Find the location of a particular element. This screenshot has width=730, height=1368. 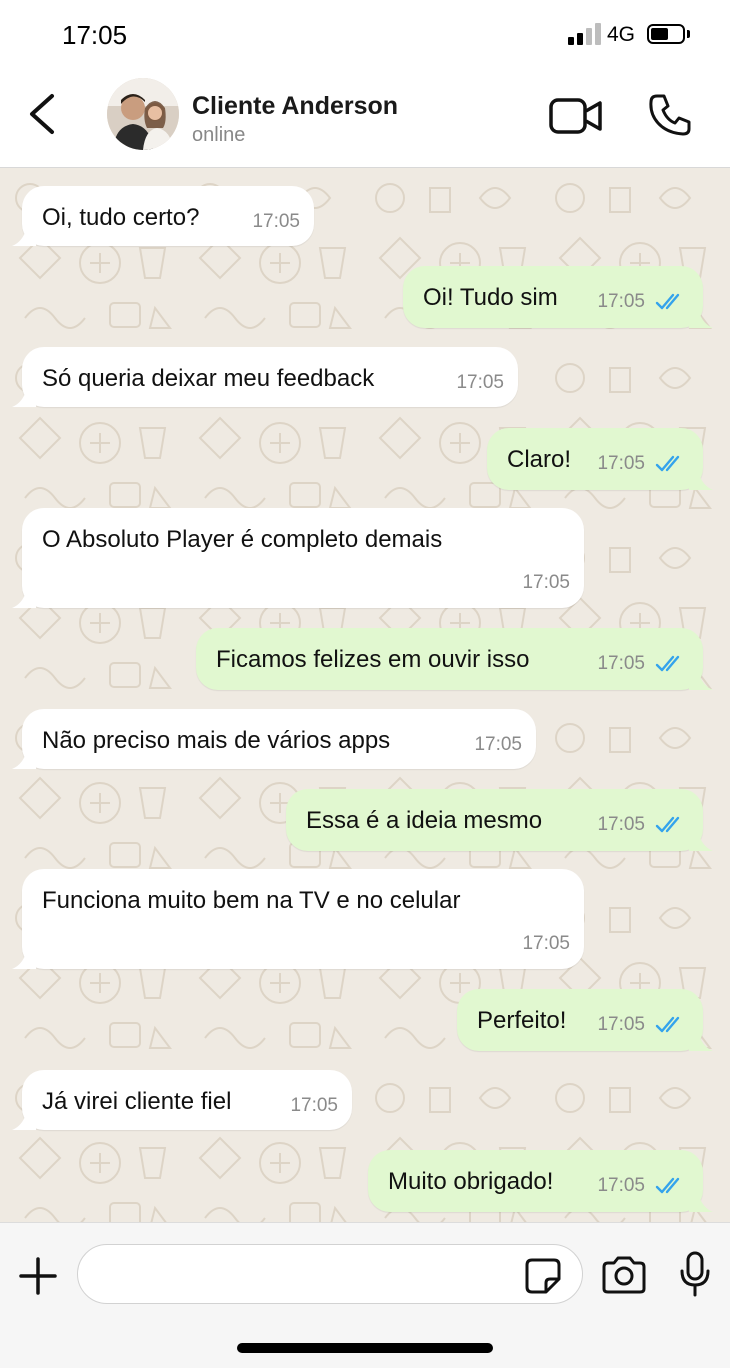

outgoing-message: Essa é a ideia mesmo 17:05 is located at coordinates (499, 820).